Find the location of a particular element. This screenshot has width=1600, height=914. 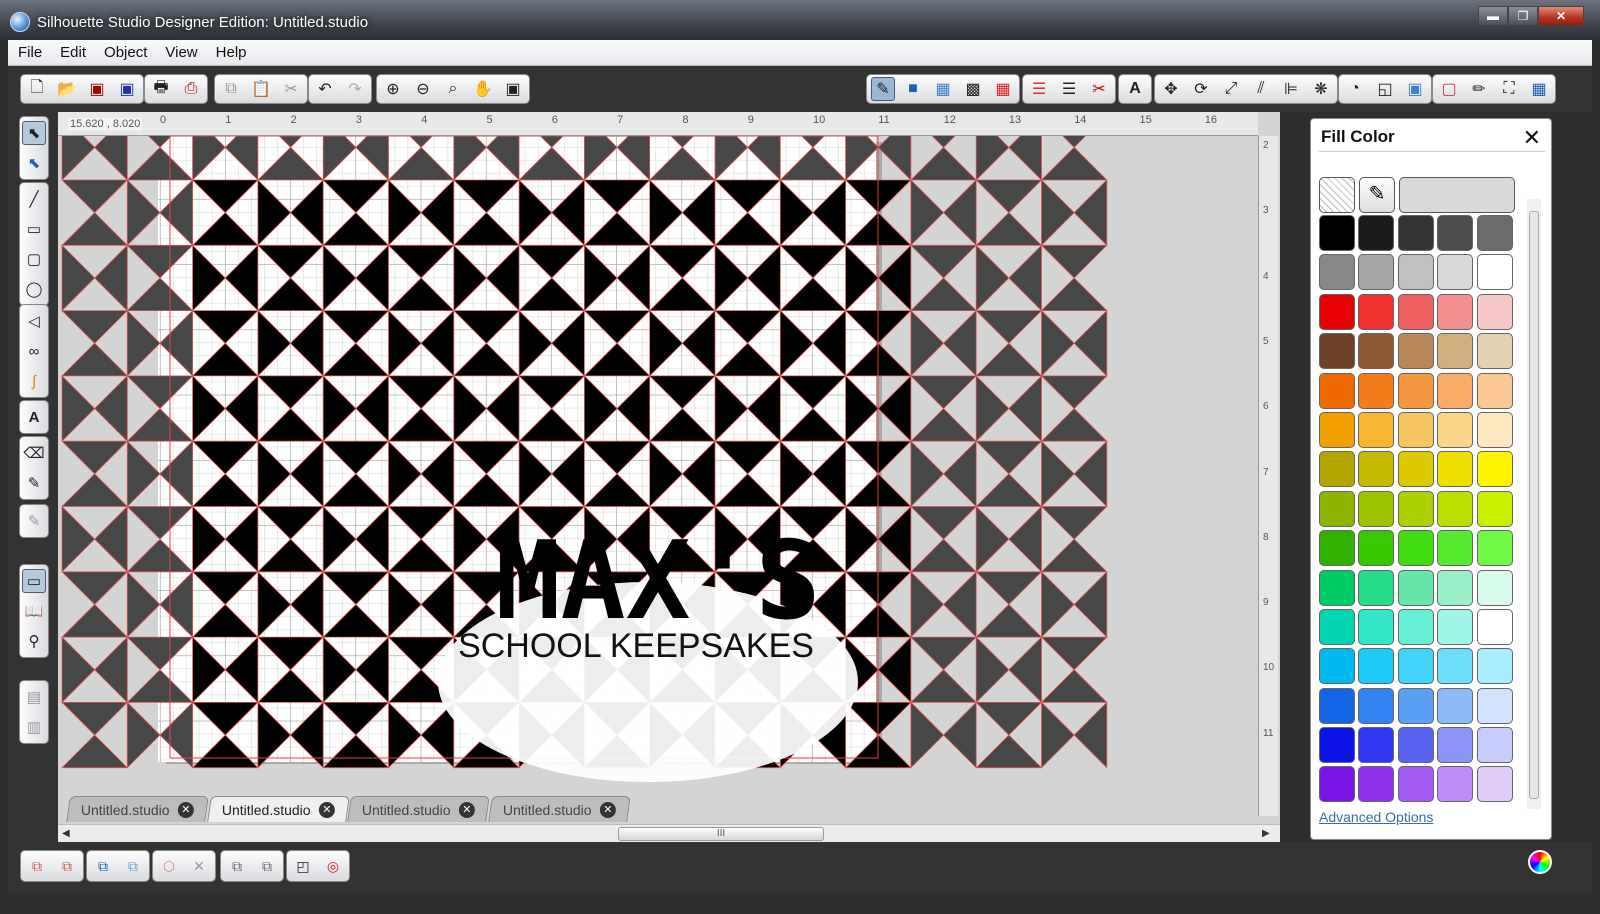

text-style-icon: A is located at coordinates (1135, 89).